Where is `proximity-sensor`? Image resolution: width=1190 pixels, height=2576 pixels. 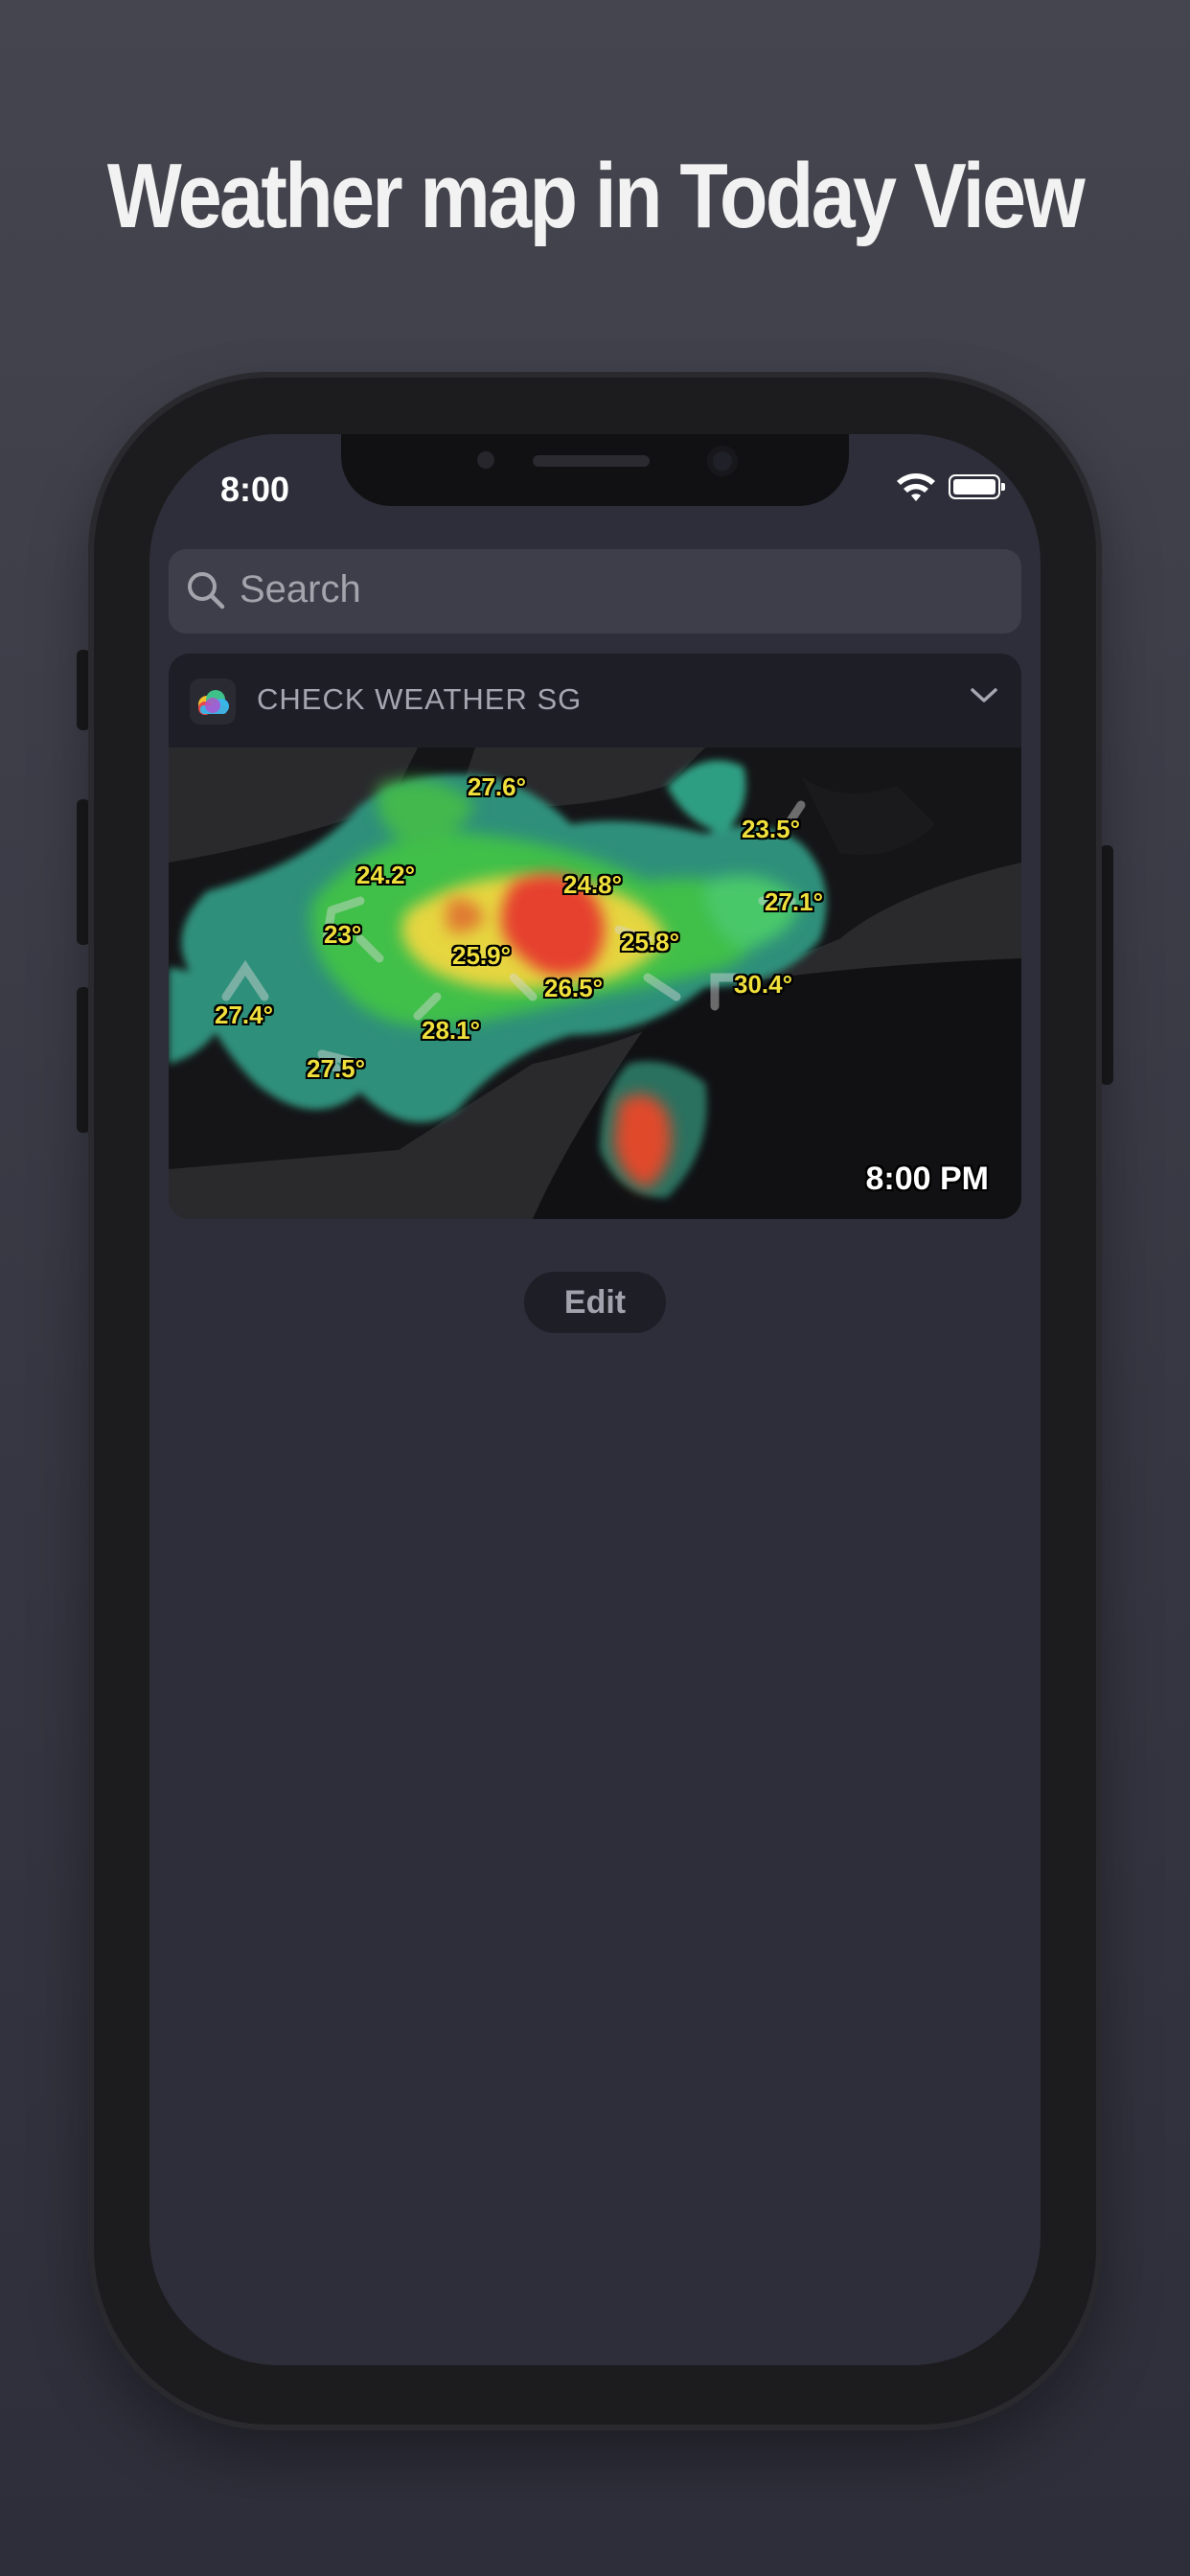 proximity-sensor is located at coordinates (486, 460).